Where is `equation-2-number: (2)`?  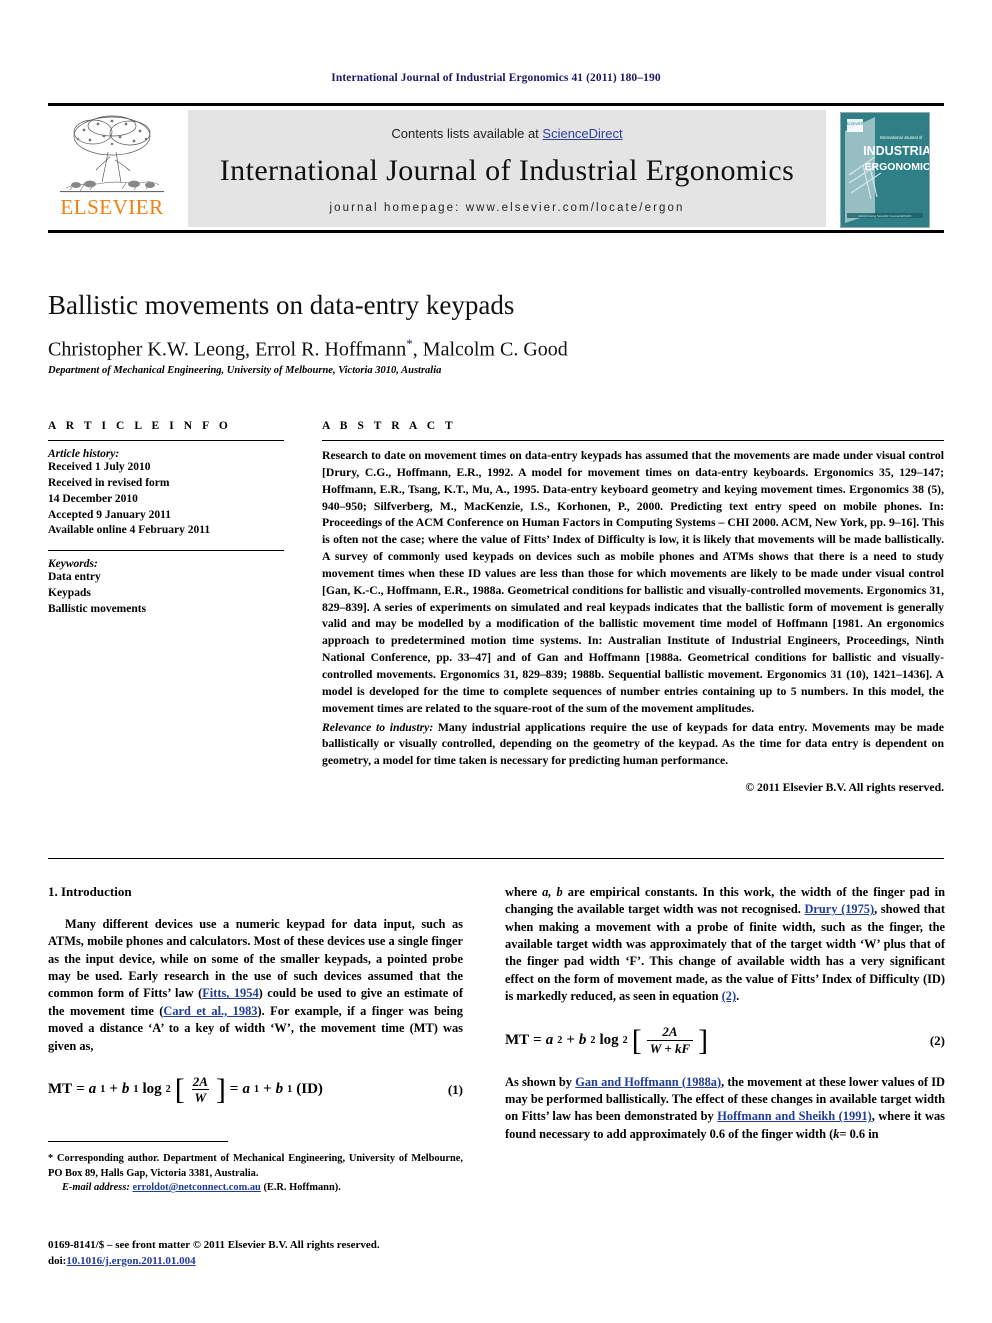 equation-2-number: (2) is located at coordinates (937, 1040).